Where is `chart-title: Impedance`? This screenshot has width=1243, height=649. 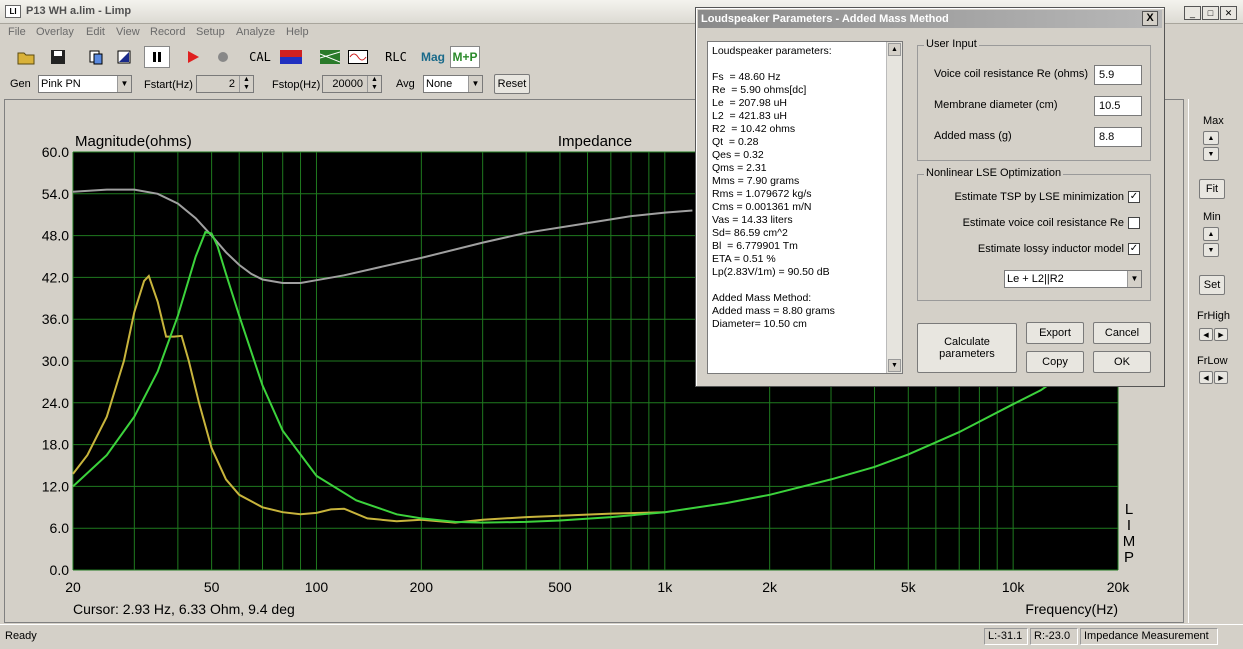
chart-title: Impedance is located at coordinates (595, 141).